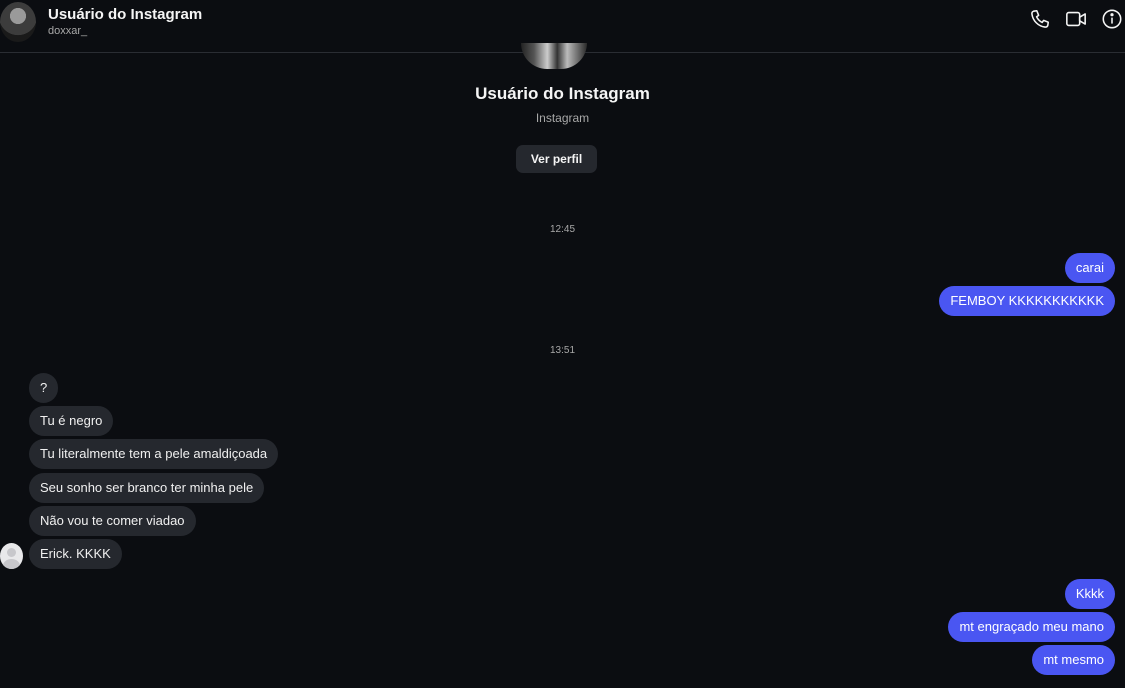 This screenshot has width=1125, height=688. Describe the element at coordinates (1089, 594) in the screenshot. I see `message-outgoing: Kkkk` at that location.